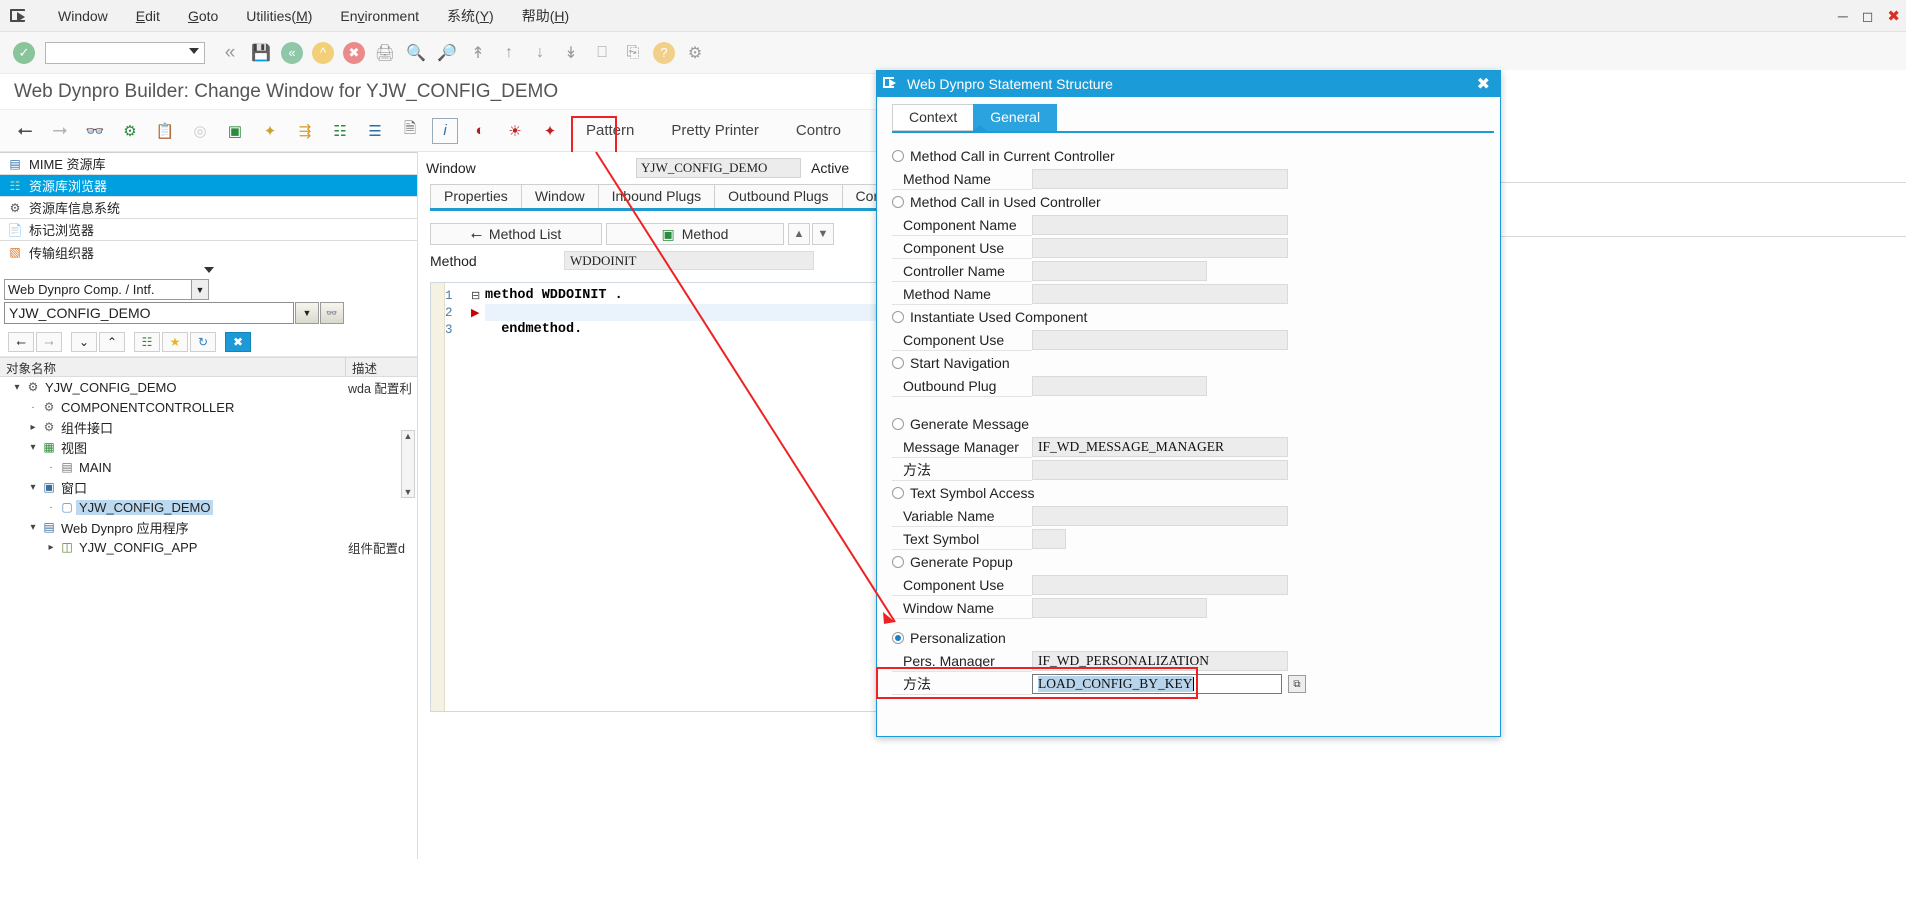  What do you see at coordinates (1297, 684) in the screenshot?
I see `copy-icon: ⧉` at bounding box center [1297, 684].